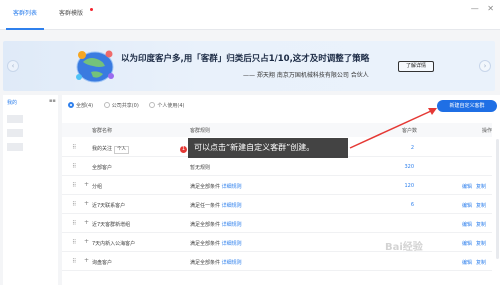 Image resolution: width=500 pixels, height=285 pixels. Describe the element at coordinates (183, 149) in the screenshot. I see `annotation-step-badge: 1` at that location.